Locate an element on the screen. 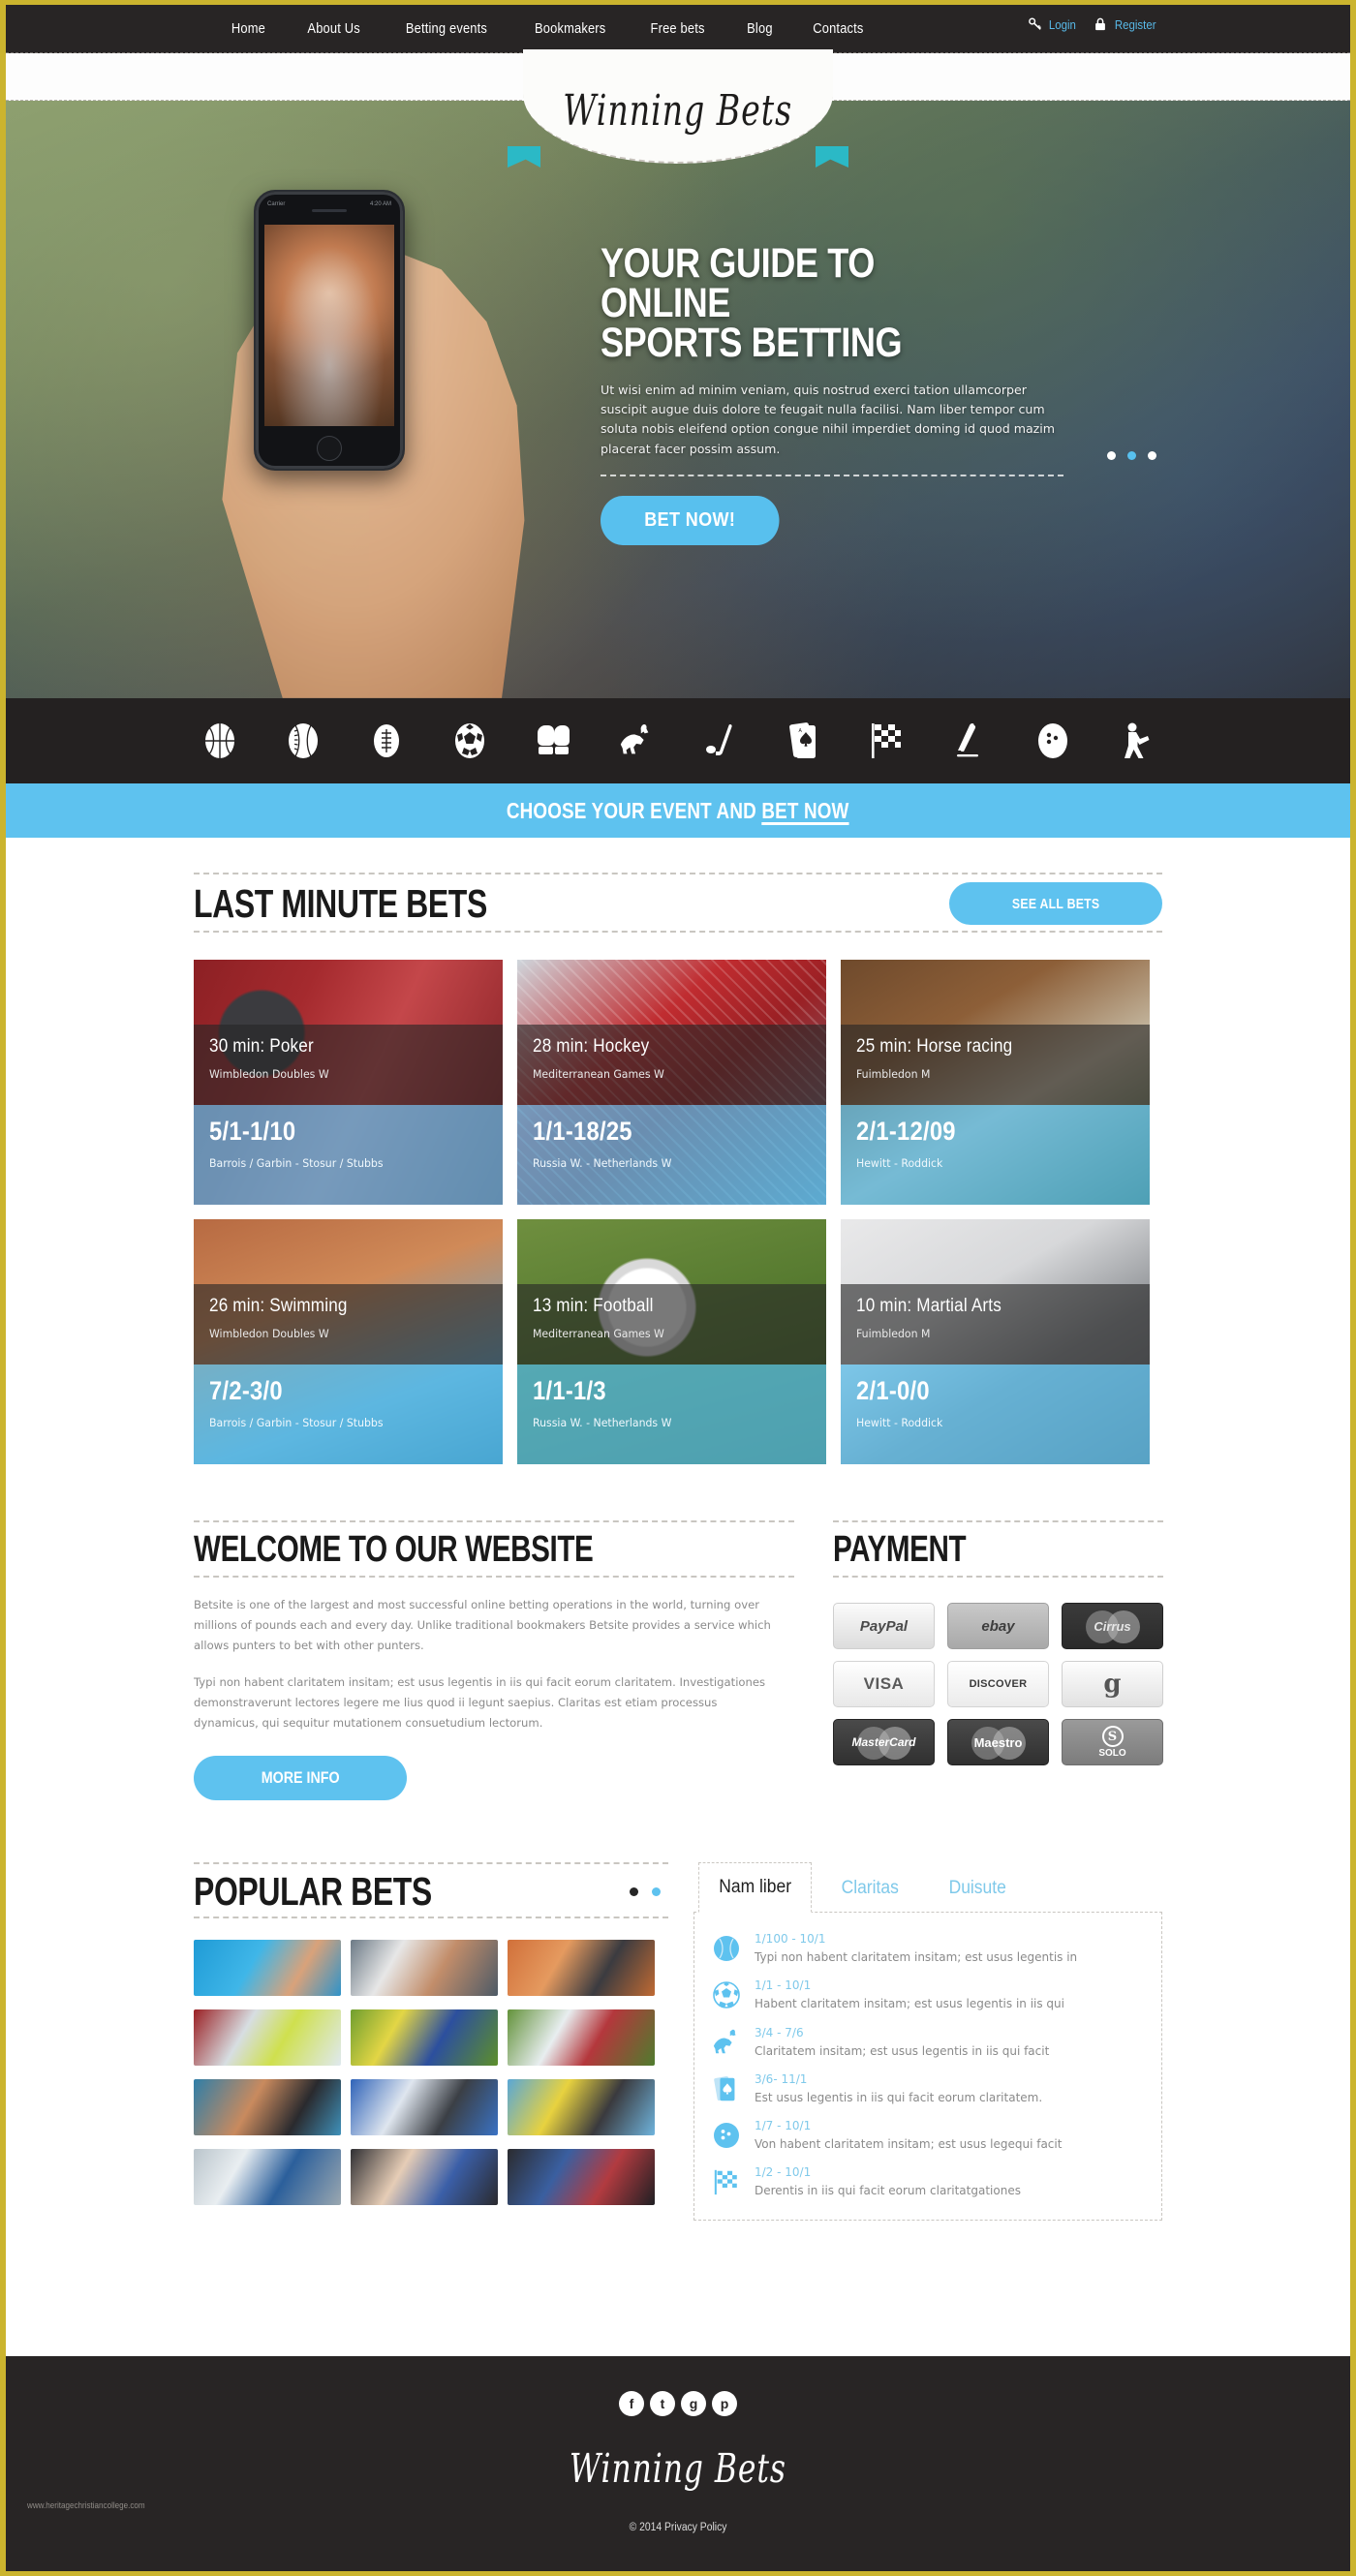 The height and width of the screenshot is (2576, 1356). nav-item-betting-events: Betting events is located at coordinates (446, 28).